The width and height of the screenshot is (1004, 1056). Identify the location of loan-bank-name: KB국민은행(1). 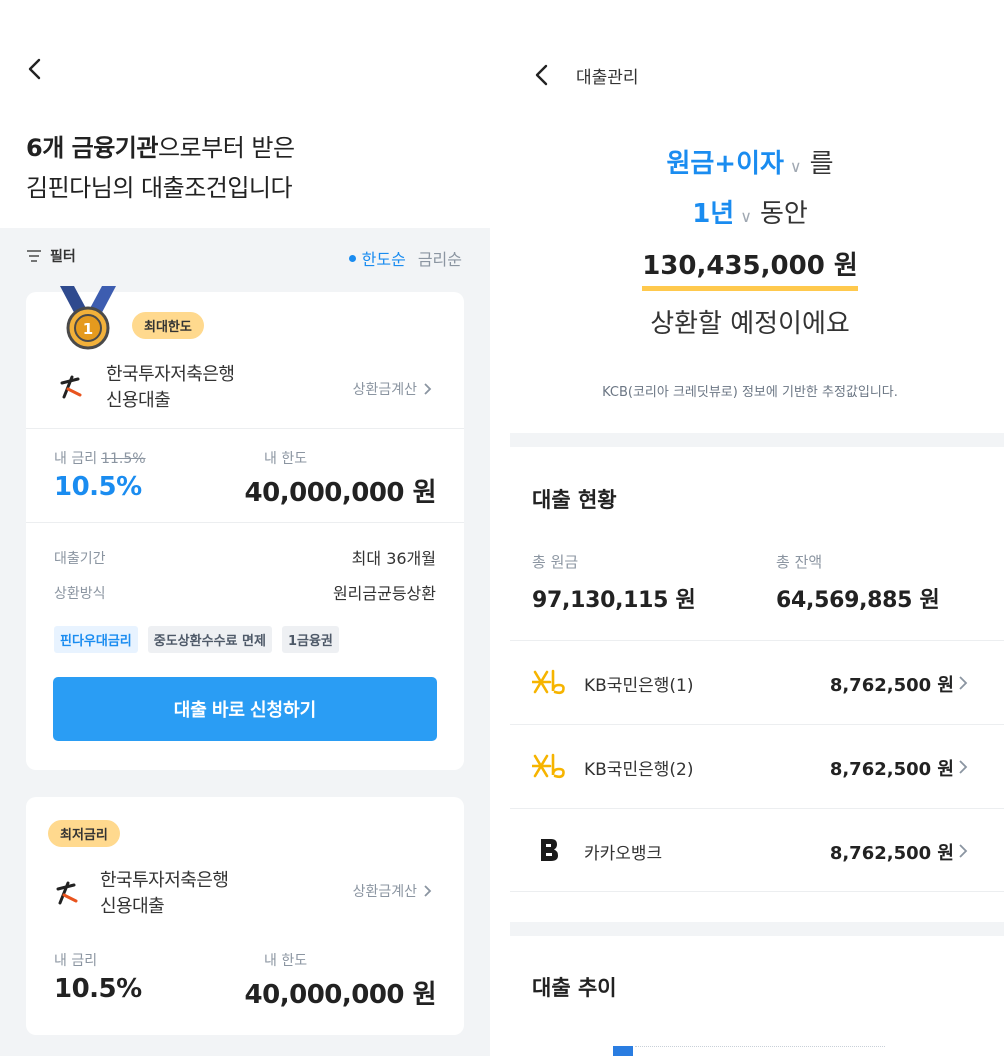
(639, 686).